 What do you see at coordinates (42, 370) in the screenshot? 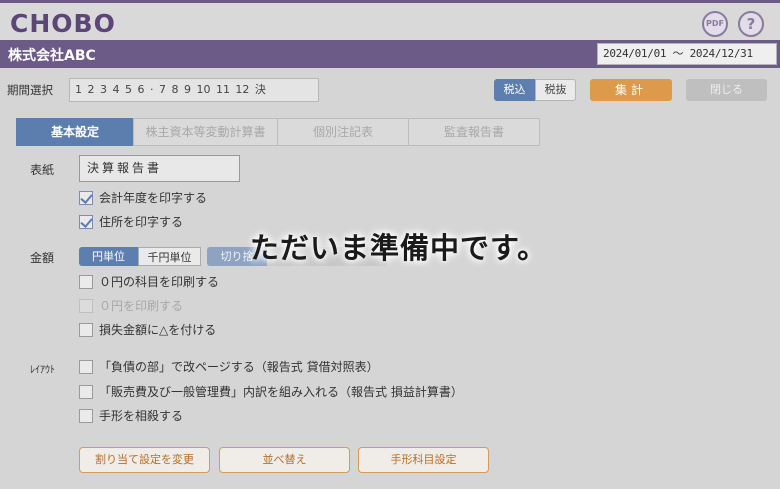
I see `layout-label: ﾚｲｱｳﾄ` at bounding box center [42, 370].